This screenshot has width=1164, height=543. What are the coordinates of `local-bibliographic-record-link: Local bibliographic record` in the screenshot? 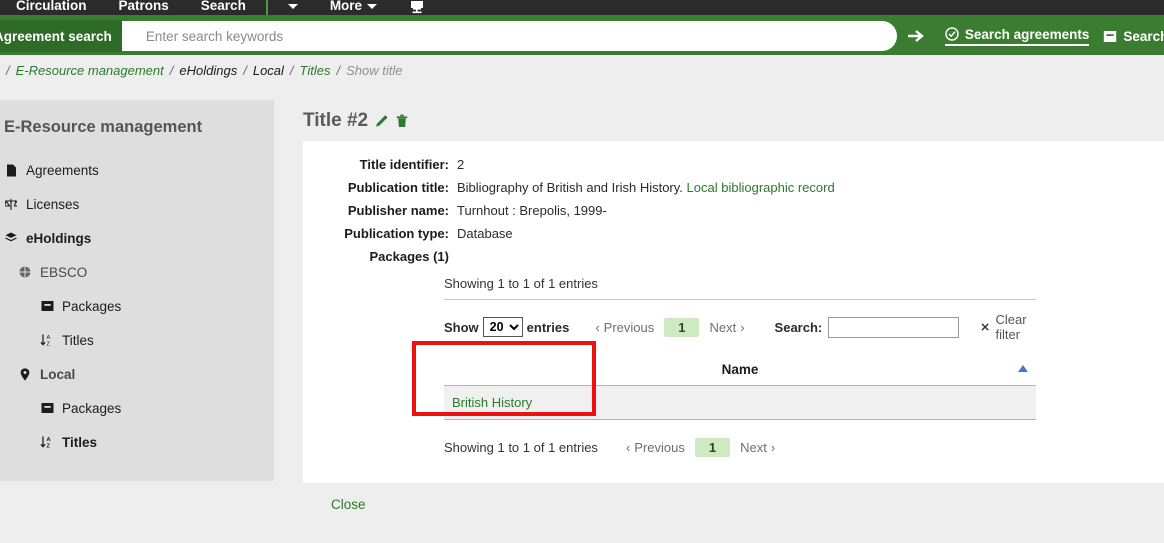 It's located at (761, 187).